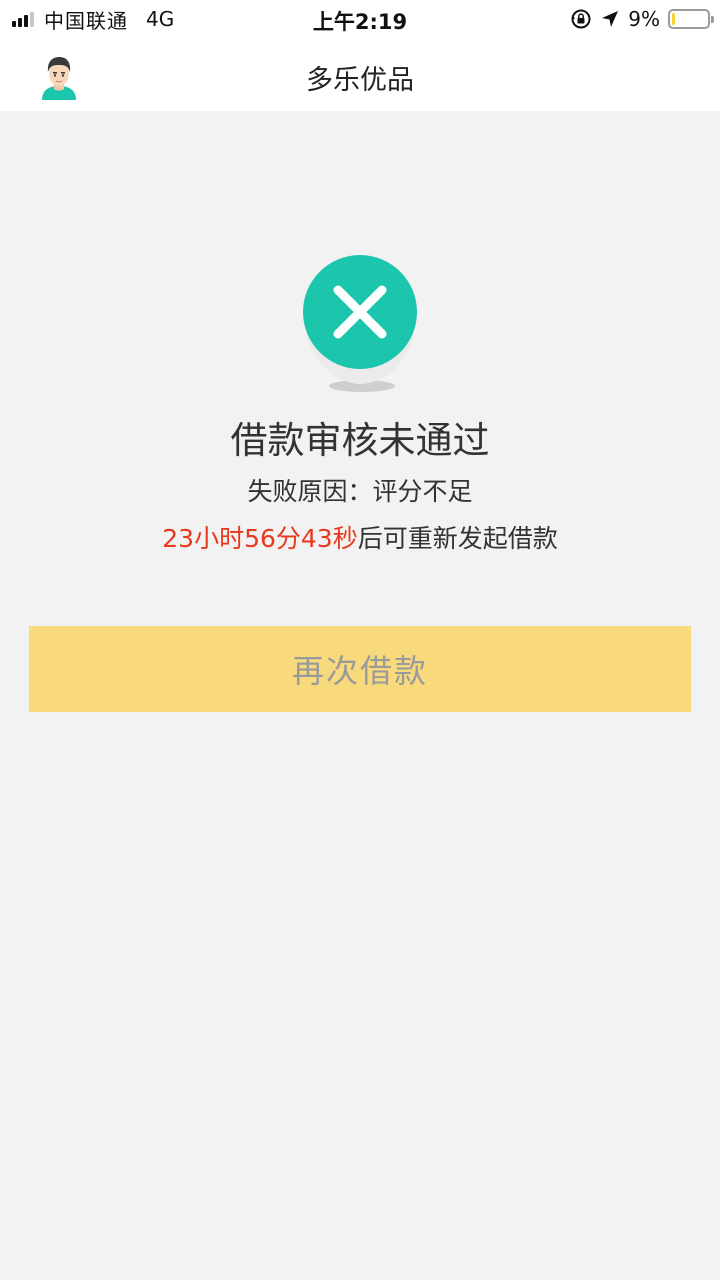  What do you see at coordinates (691, 19) in the screenshot?
I see `battery-icon` at bounding box center [691, 19].